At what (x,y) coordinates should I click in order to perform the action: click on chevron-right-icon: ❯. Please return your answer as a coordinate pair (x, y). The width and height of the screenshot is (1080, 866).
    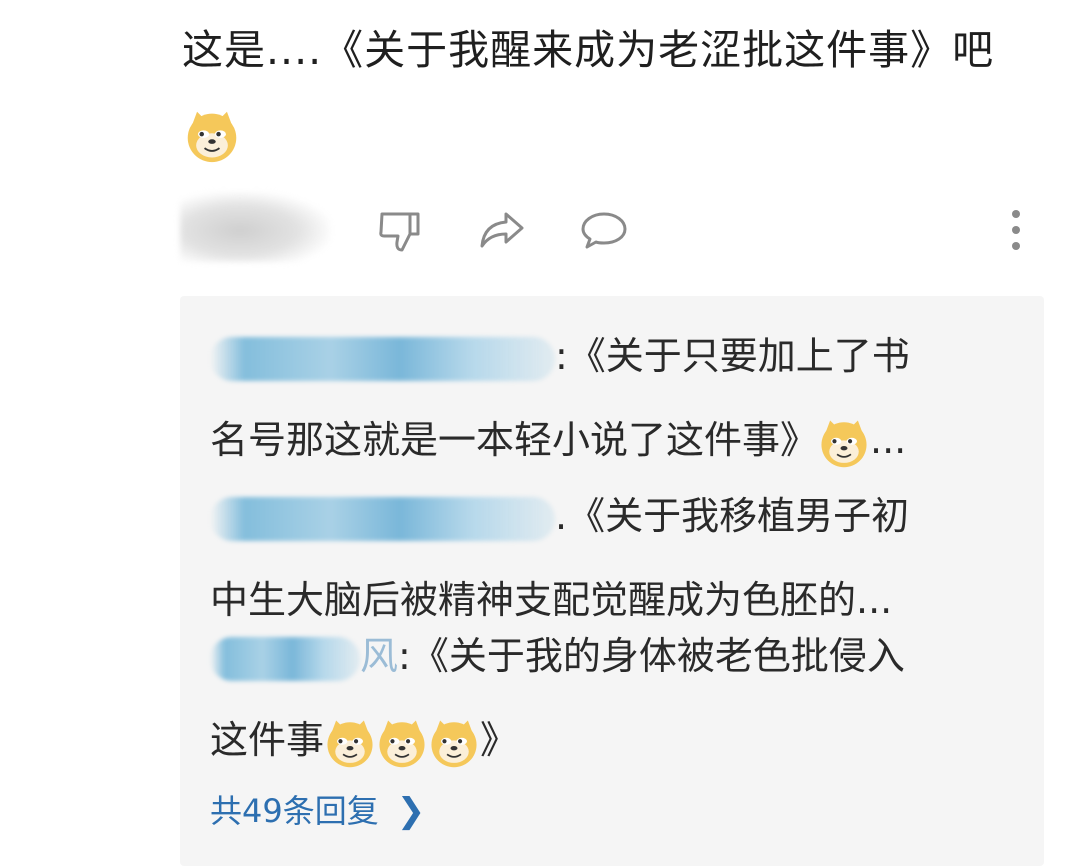
    Looking at the image, I should click on (411, 811).